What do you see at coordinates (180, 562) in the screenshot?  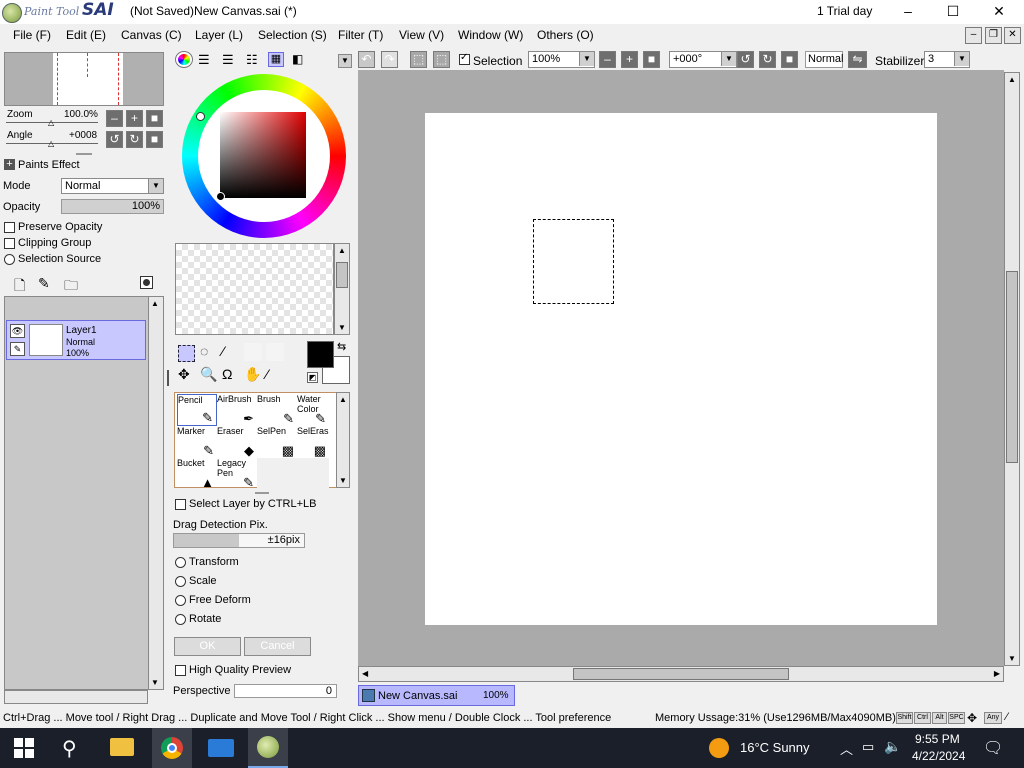 I see `transform-radio` at bounding box center [180, 562].